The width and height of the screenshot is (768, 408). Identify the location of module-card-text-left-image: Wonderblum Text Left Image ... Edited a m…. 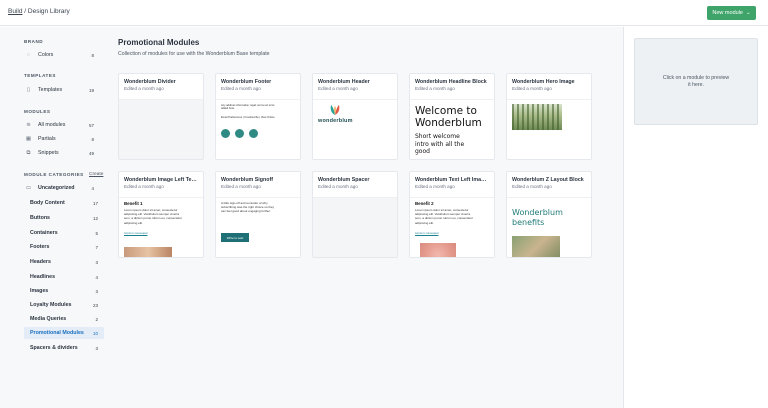
(452, 214).